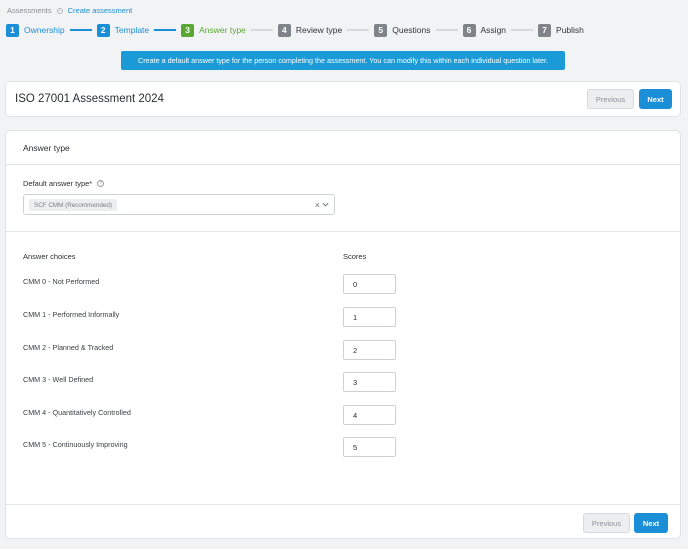 The image size is (688, 549). I want to click on breadcrumb-create-assessment: Create assessment, so click(100, 10).